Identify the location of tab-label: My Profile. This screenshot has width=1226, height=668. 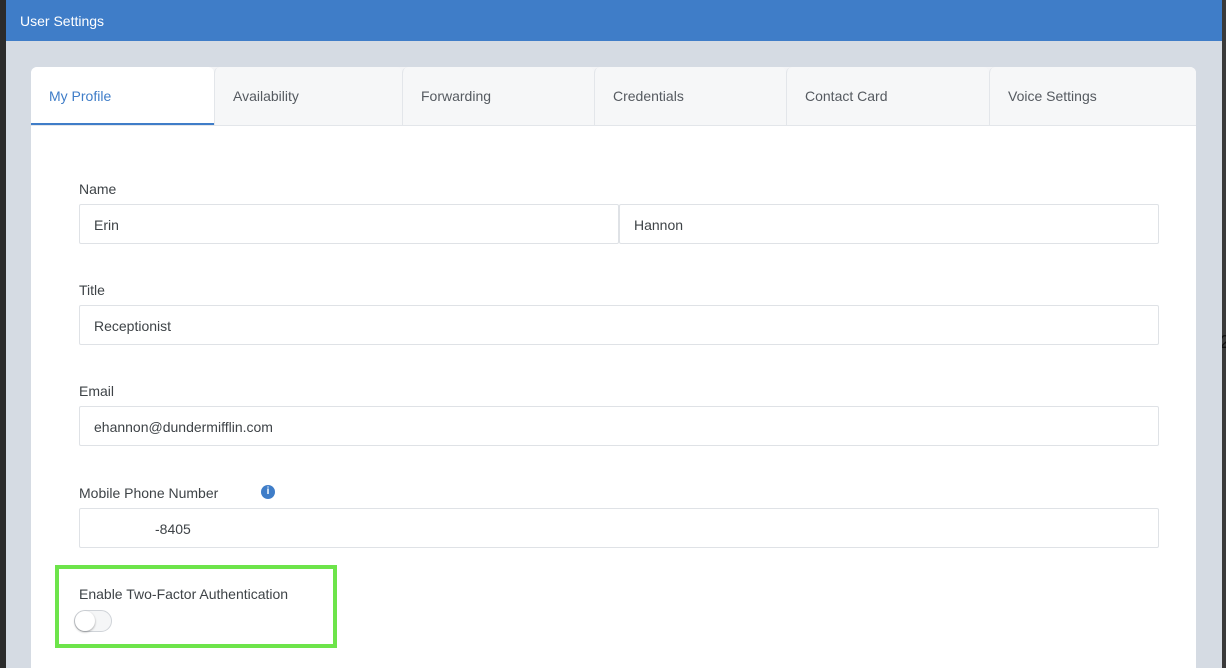
(80, 96).